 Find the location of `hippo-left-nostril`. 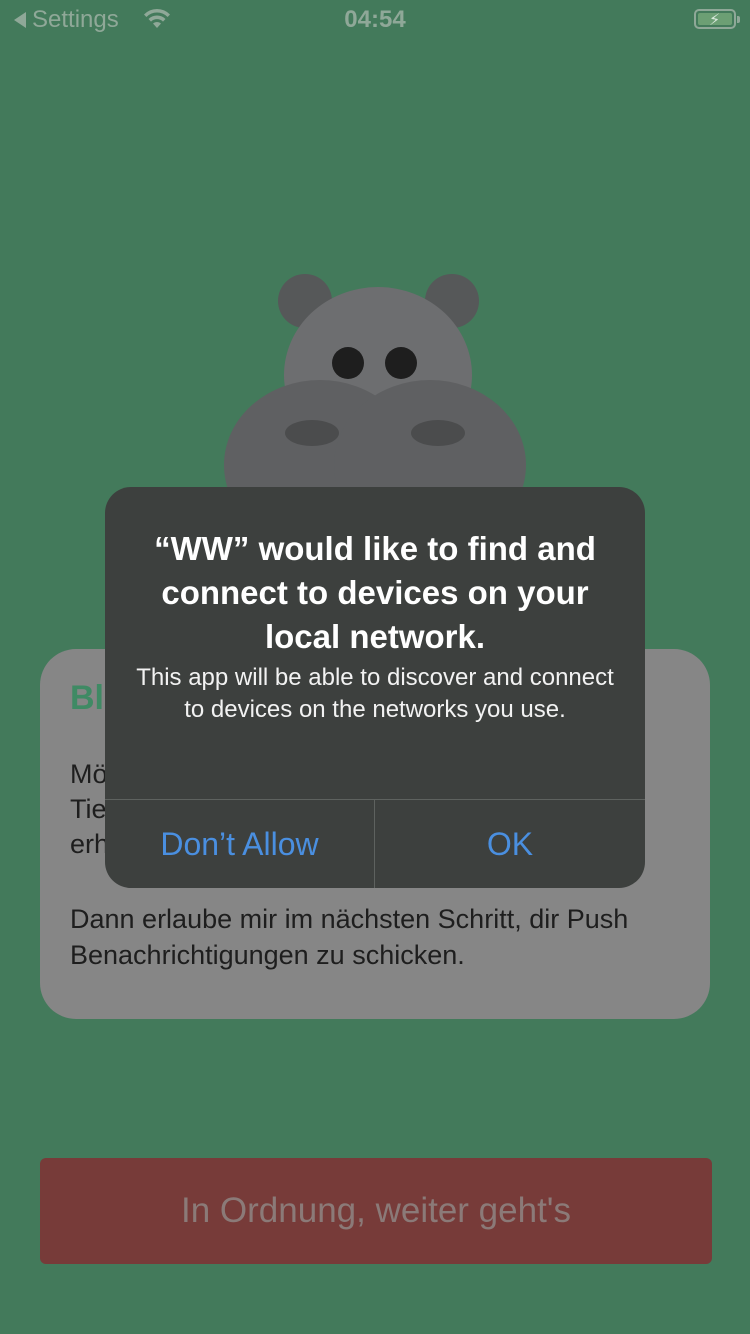

hippo-left-nostril is located at coordinates (312, 433).